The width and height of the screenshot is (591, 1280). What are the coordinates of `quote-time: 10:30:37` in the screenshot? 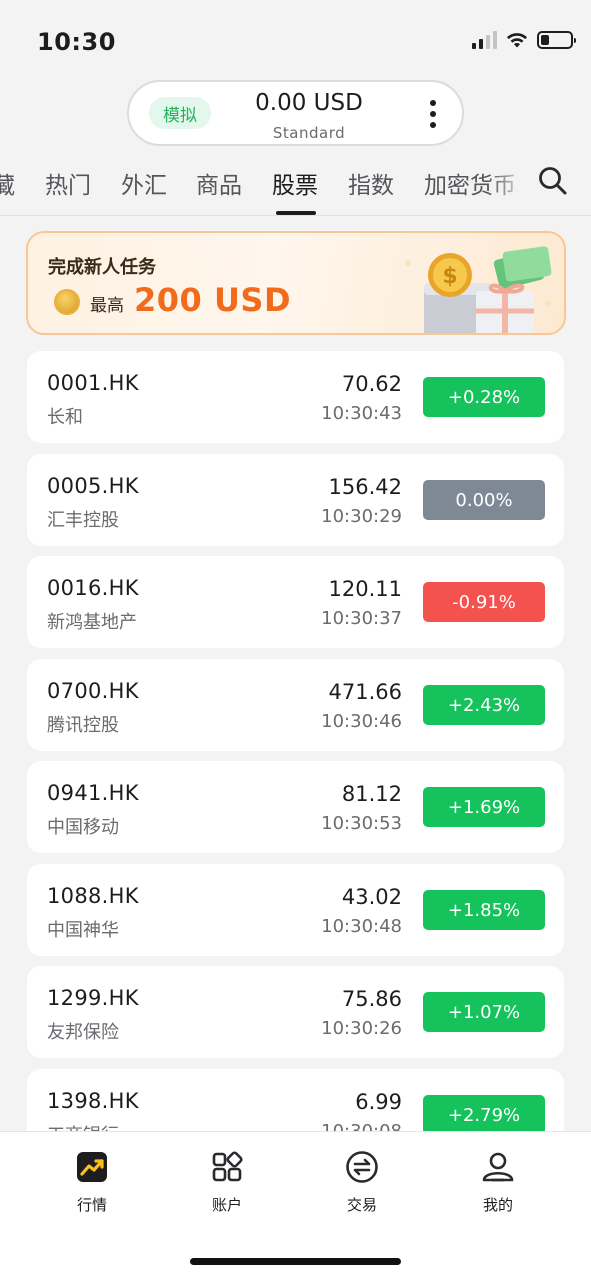 It's located at (361, 618).